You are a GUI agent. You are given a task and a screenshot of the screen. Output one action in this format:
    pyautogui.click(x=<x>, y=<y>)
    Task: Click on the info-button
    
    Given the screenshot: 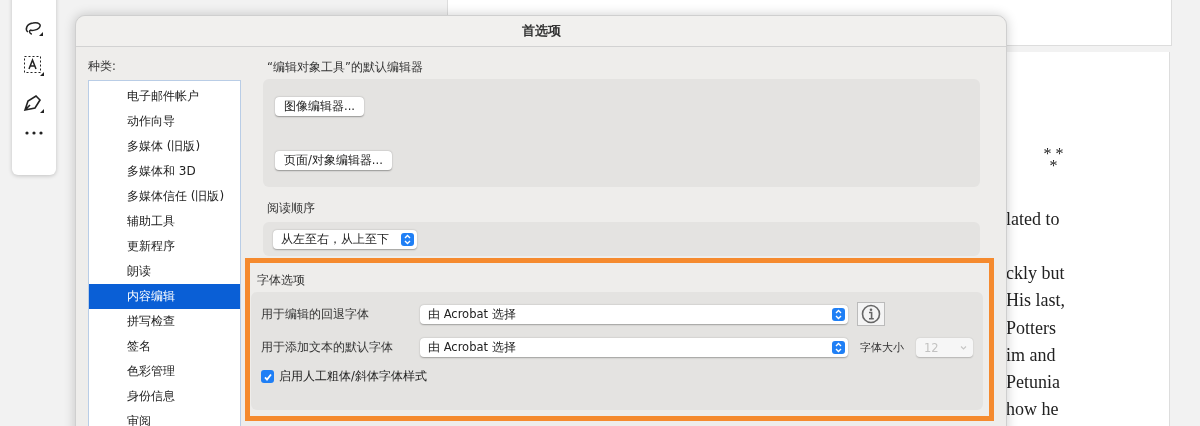 What is the action you would take?
    pyautogui.click(x=871, y=314)
    